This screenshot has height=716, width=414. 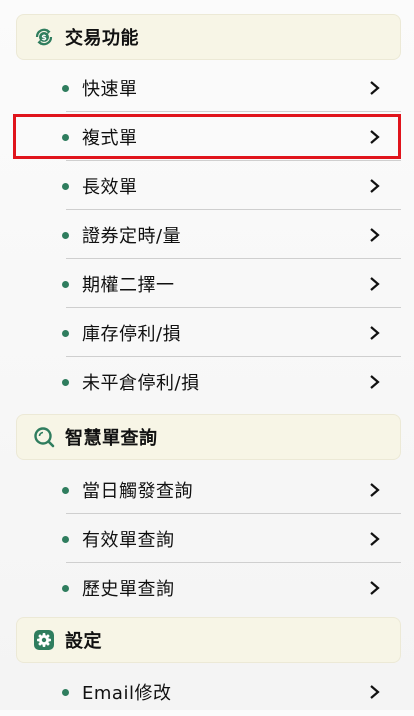 I want to click on selection-highlight, so click(x=207, y=136).